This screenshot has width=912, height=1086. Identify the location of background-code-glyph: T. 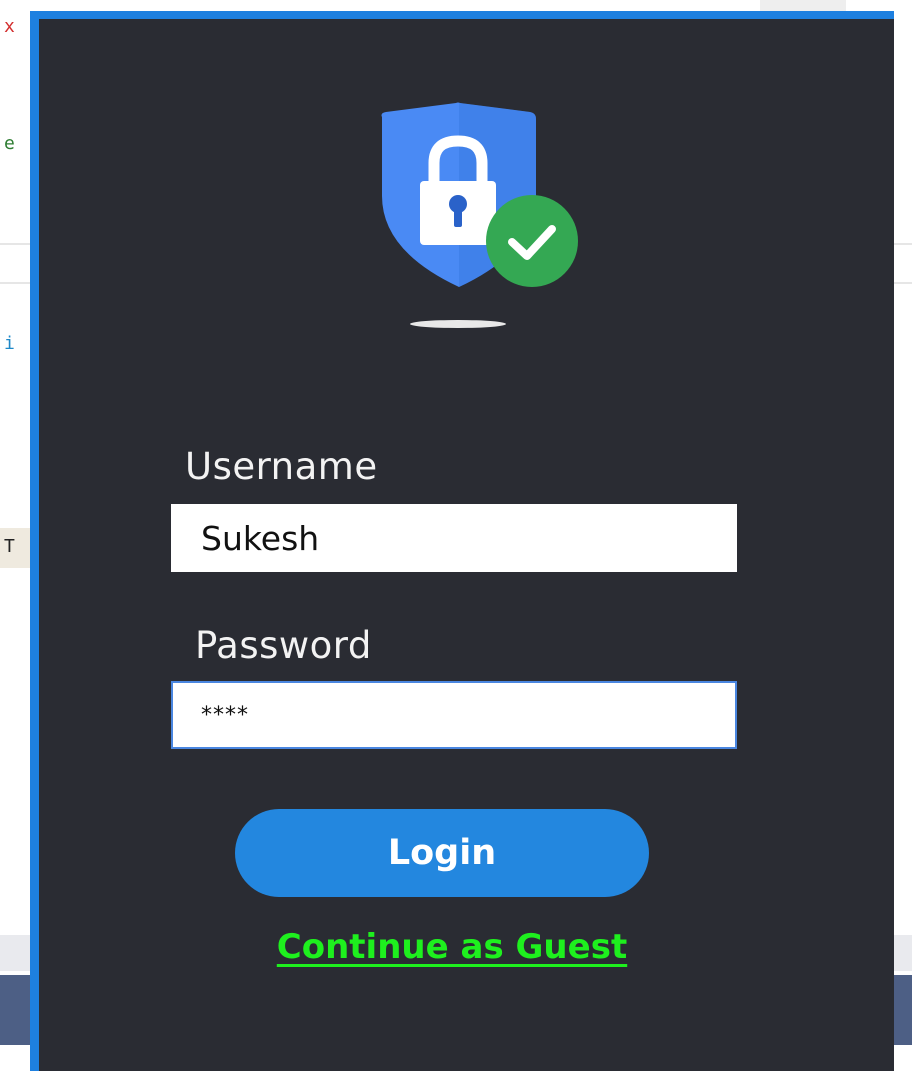
(9, 546).